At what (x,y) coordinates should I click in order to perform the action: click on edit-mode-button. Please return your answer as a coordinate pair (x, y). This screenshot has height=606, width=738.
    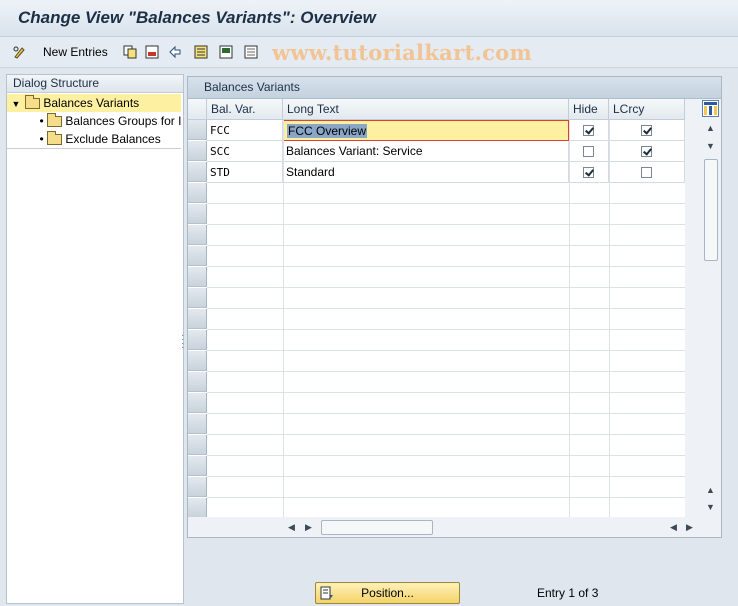
    Looking at the image, I should click on (20, 52).